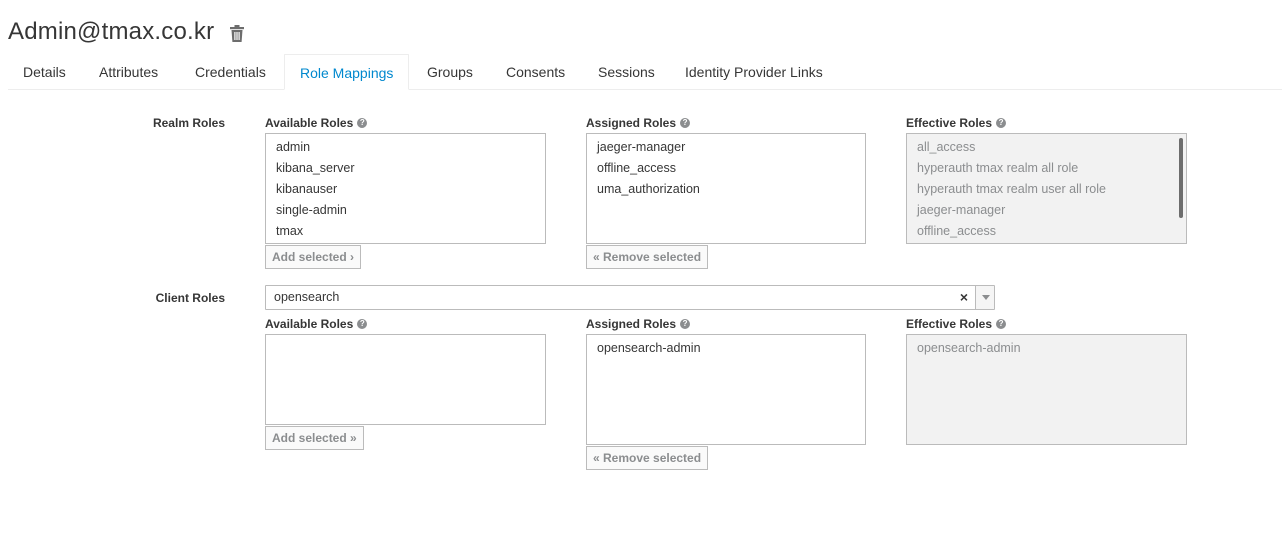  What do you see at coordinates (726, 389) in the screenshot?
I see `client-assigned-roles-list: opensearch-admin` at bounding box center [726, 389].